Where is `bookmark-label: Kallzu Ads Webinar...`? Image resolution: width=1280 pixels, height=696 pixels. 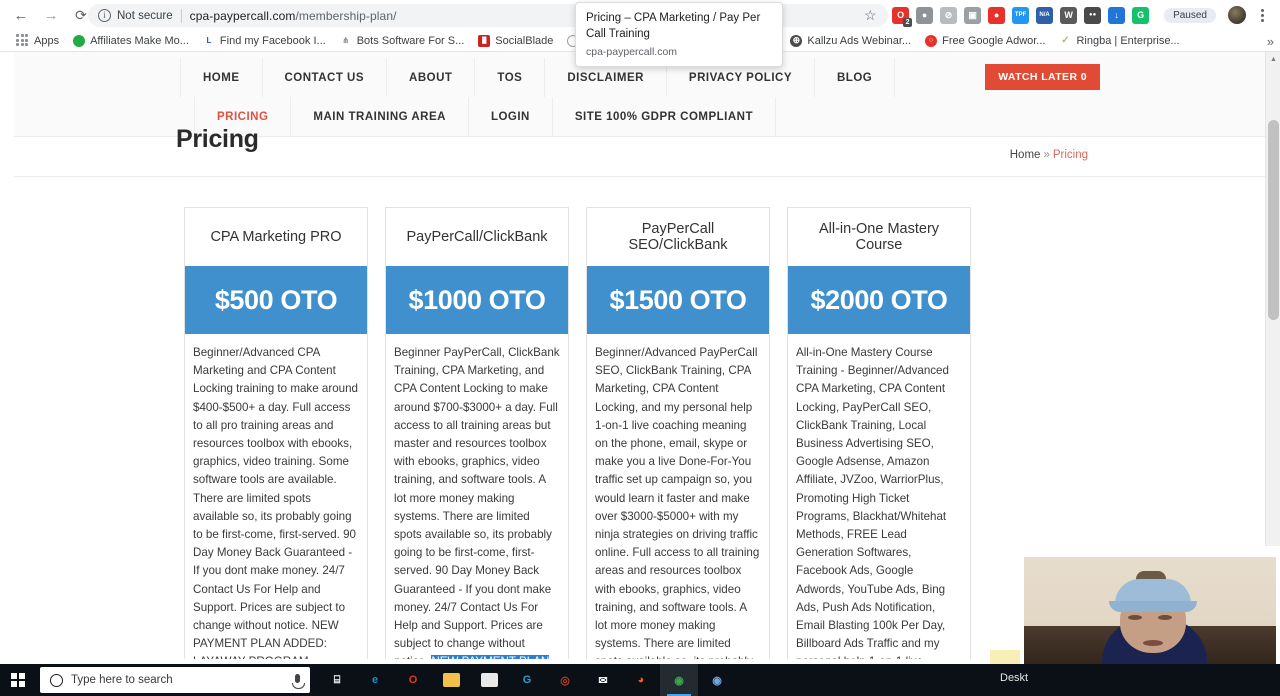 bookmark-label: Kallzu Ads Webinar... is located at coordinates (859, 40).